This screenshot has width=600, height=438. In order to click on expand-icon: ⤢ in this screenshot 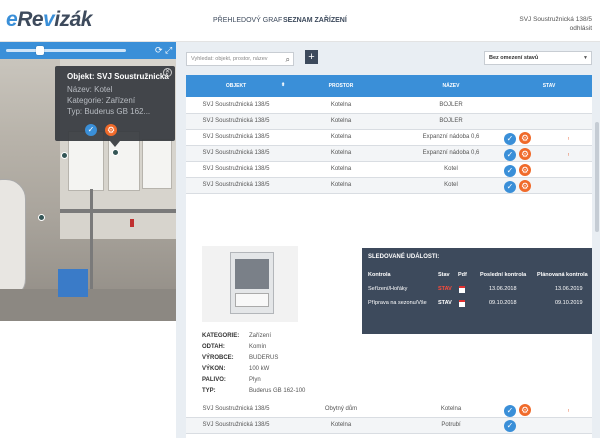, I will do `click(168, 50)`.